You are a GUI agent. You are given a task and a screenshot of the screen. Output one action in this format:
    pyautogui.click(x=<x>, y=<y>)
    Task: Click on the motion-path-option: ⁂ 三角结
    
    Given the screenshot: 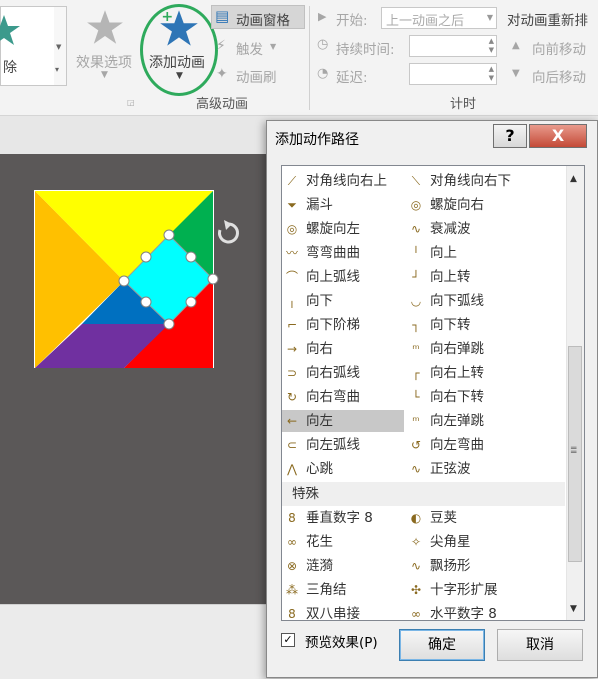 What is the action you would take?
    pyautogui.click(x=343, y=590)
    